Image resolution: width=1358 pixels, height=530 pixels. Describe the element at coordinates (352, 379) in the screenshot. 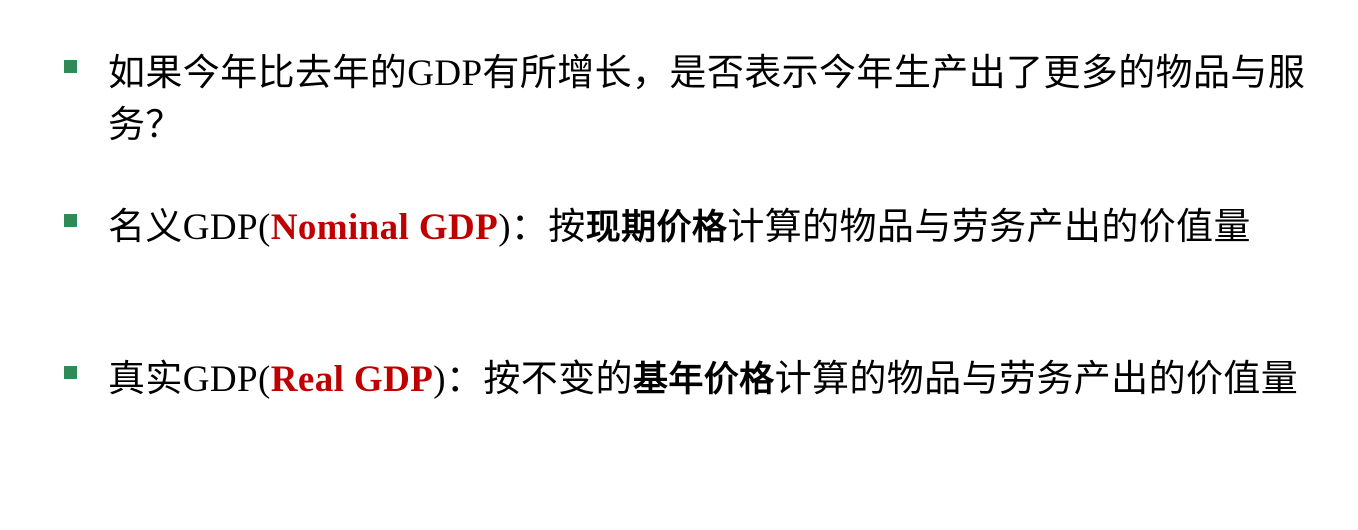

I see `english-term: Real GDP` at that location.